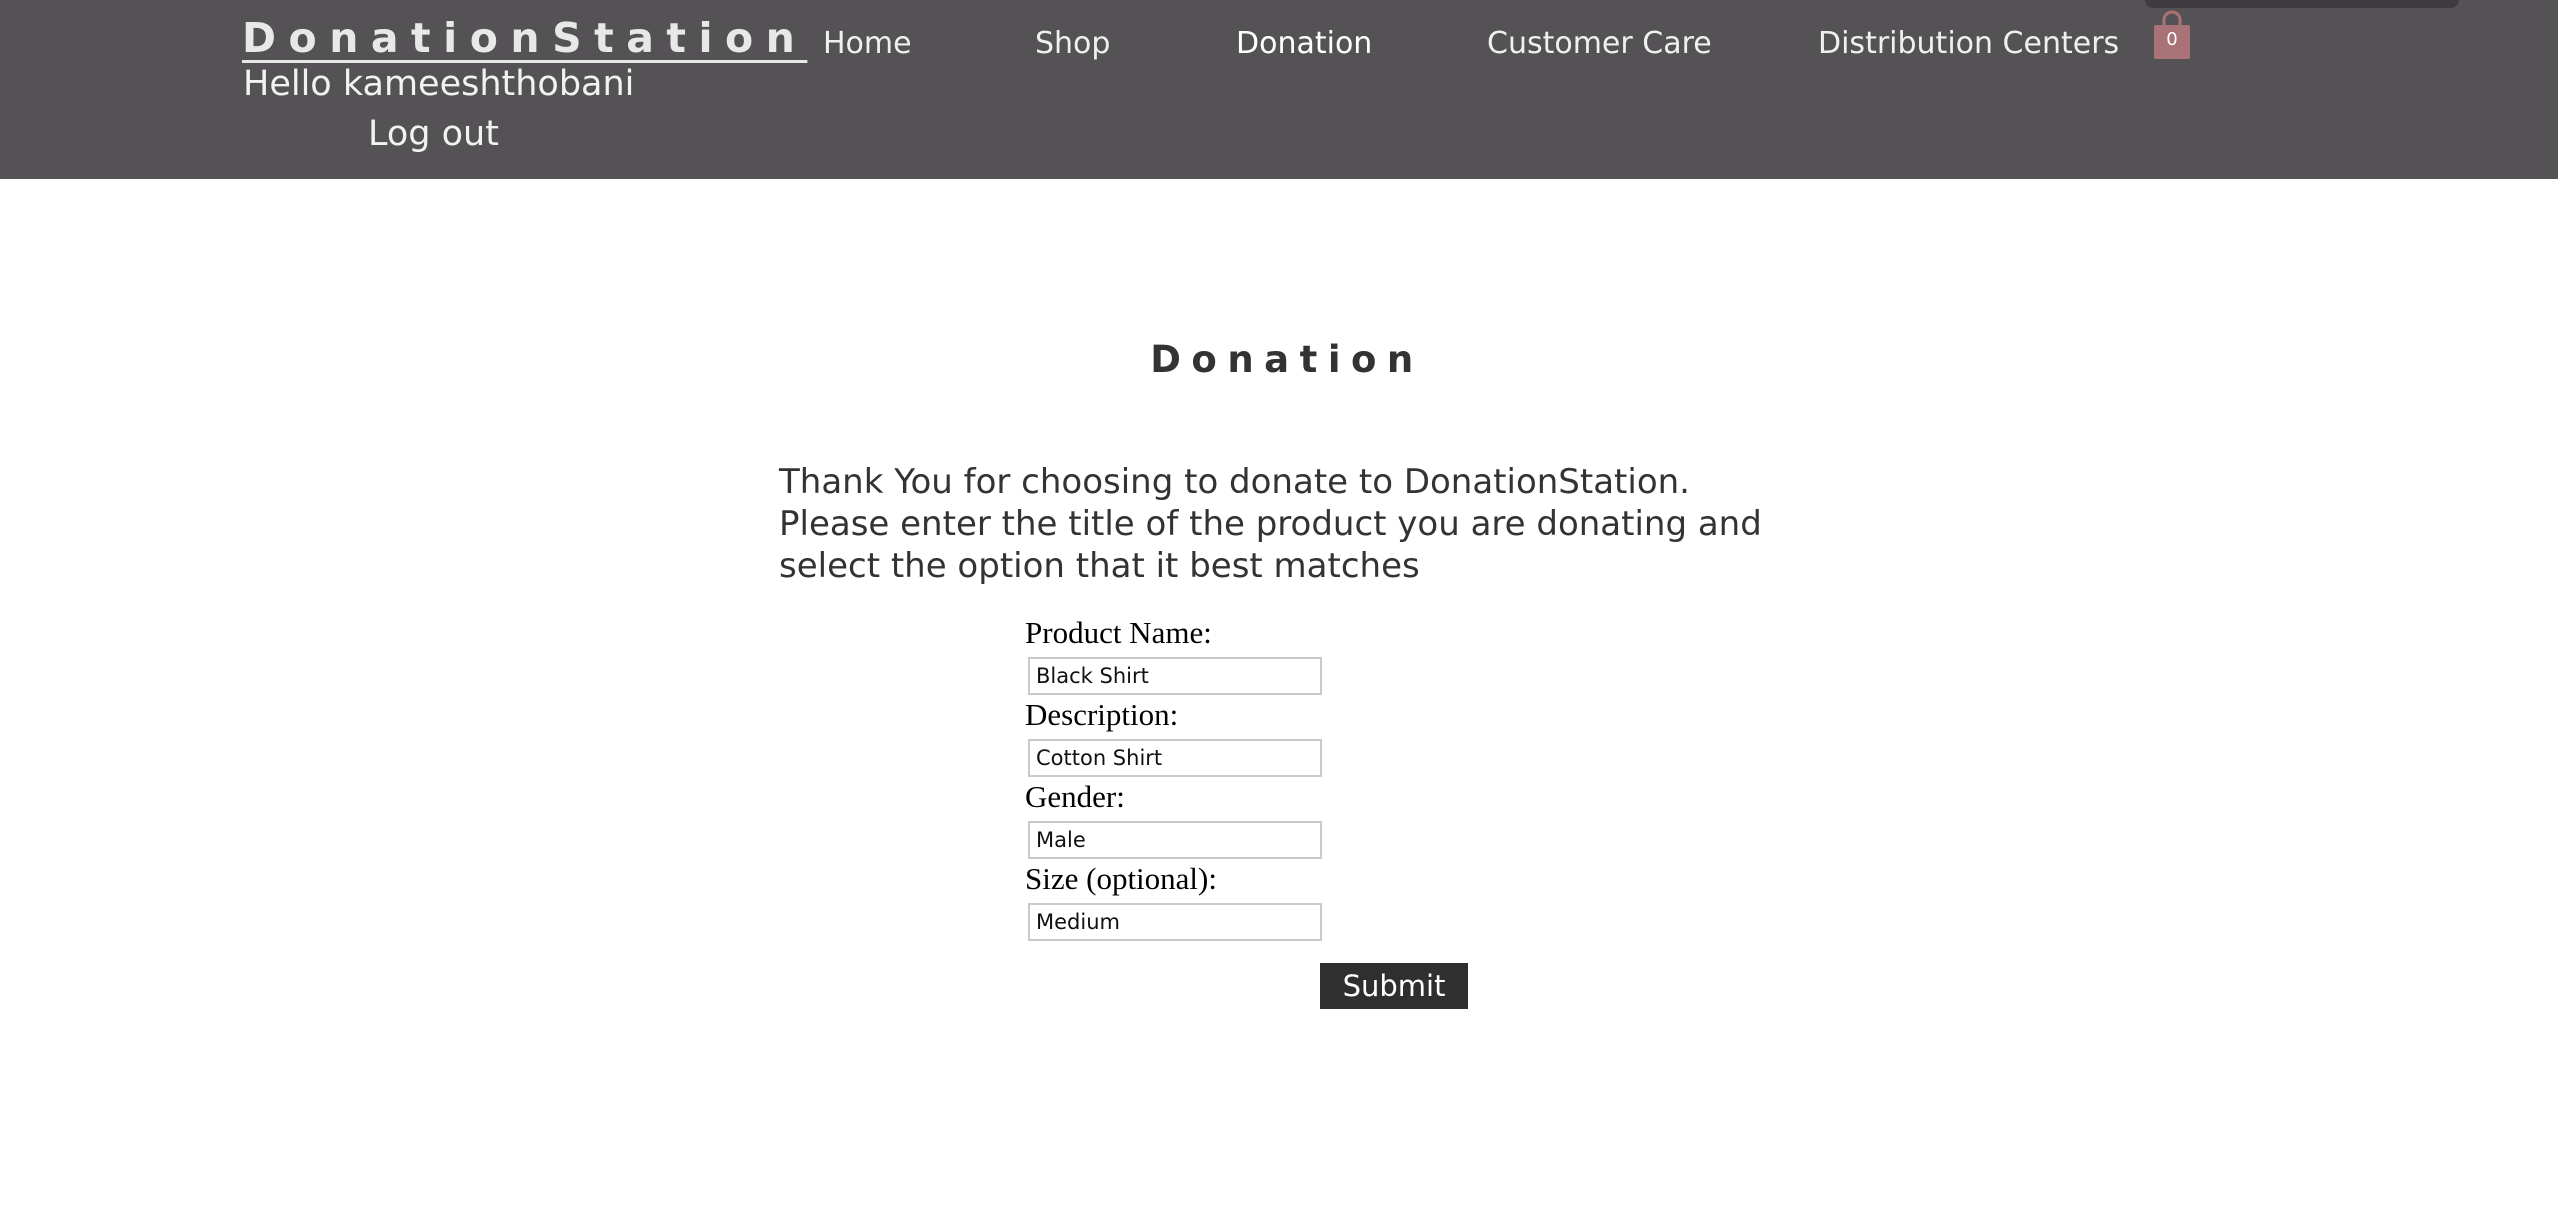 This screenshot has height=1216, width=2558. I want to click on nav-distribution-centers: Distribution Centers, so click(1968, 43).